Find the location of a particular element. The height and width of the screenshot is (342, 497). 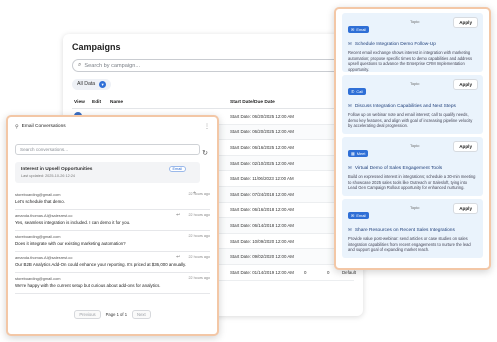

email-panel-header: ⚲ Email Conversations ⋮ is located at coordinates (112, 127).